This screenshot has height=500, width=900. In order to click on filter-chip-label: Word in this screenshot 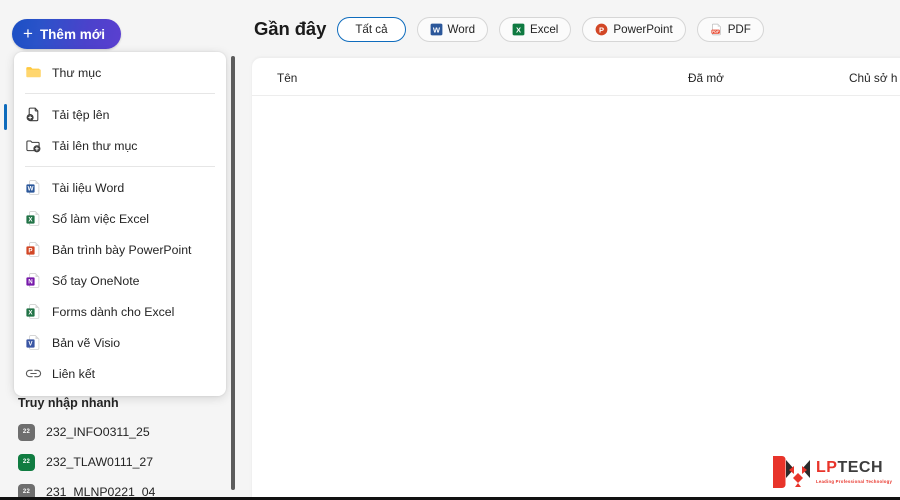, I will do `click(461, 29)`.